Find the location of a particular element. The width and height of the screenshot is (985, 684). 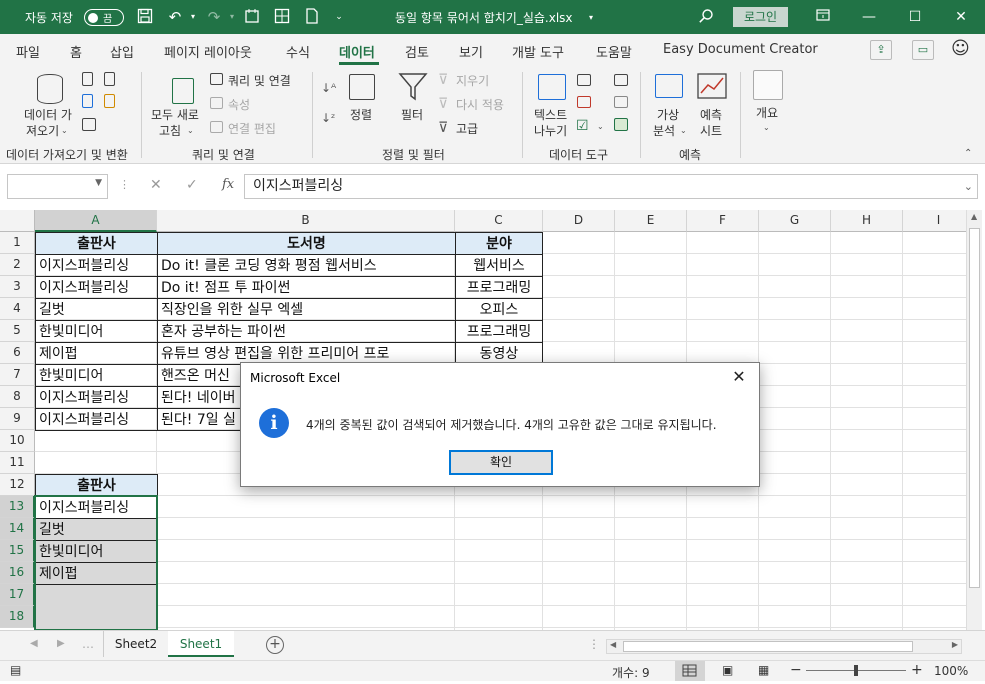

vertical-scrollbar: ▲ is located at coordinates (974, 420).